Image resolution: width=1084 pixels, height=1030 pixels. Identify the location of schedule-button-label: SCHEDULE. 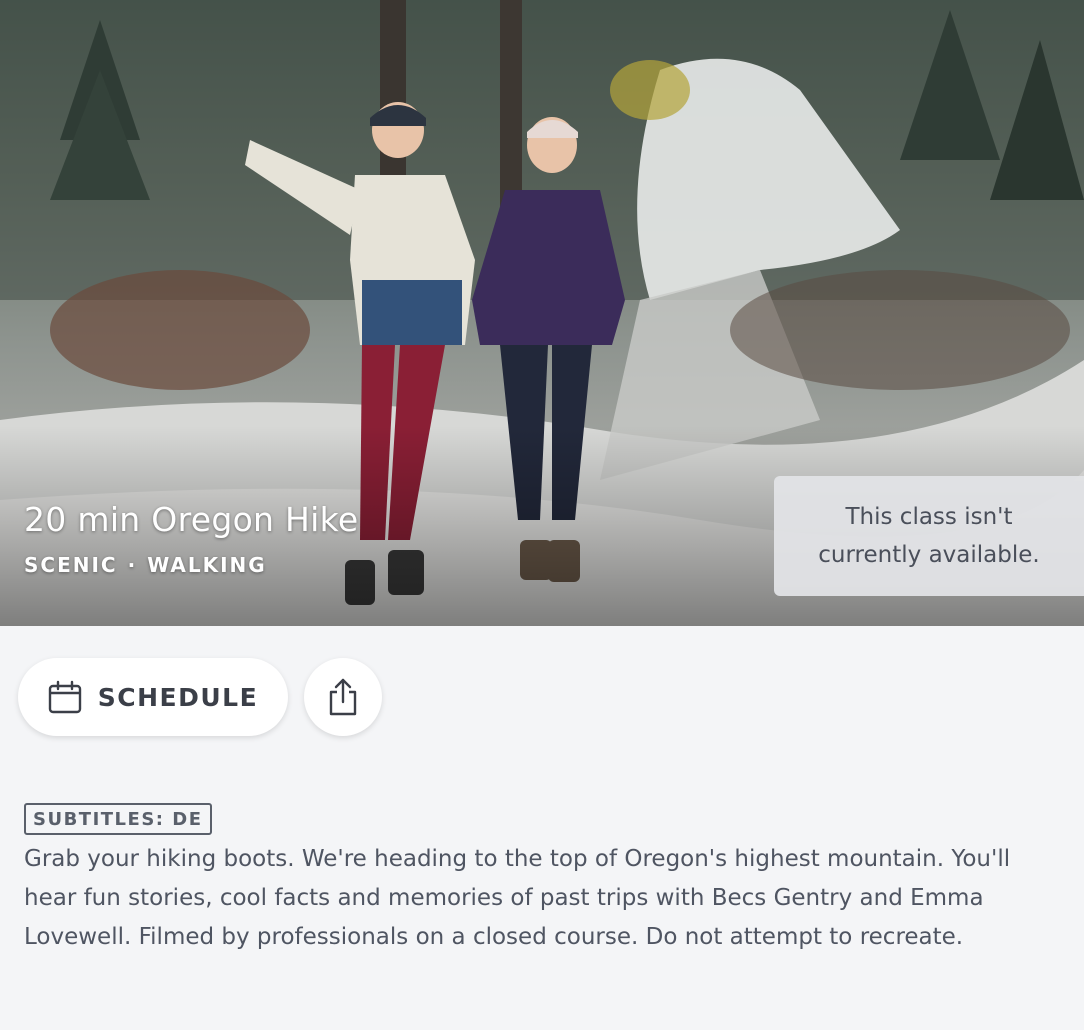
(178, 697).